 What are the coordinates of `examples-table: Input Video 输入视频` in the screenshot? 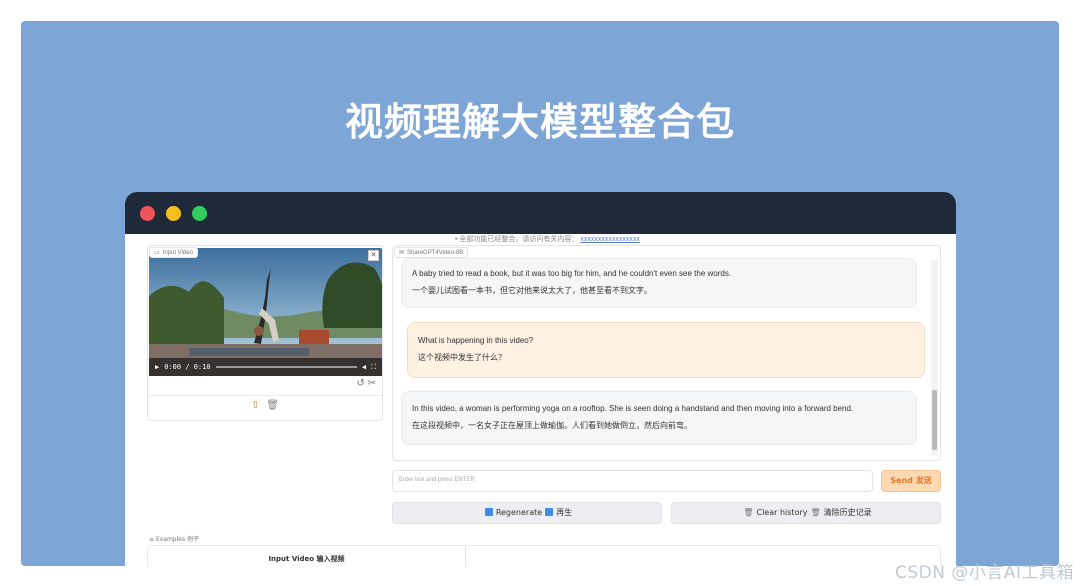 It's located at (544, 555).